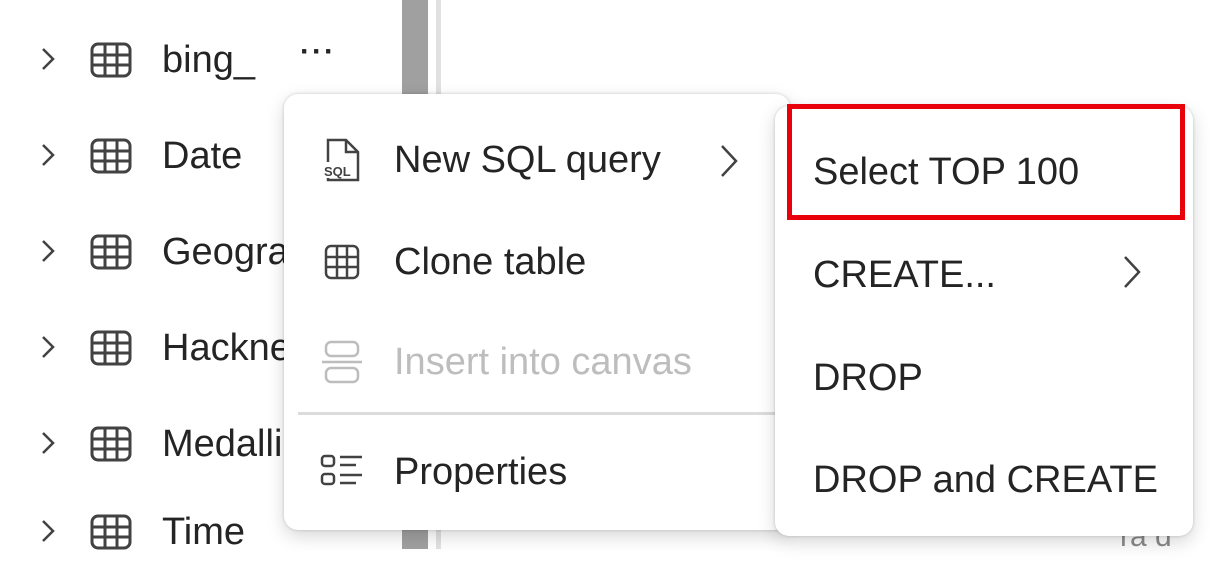 This screenshot has height=562, width=1210. I want to click on menu-item-label: New SQL query, so click(527, 160).